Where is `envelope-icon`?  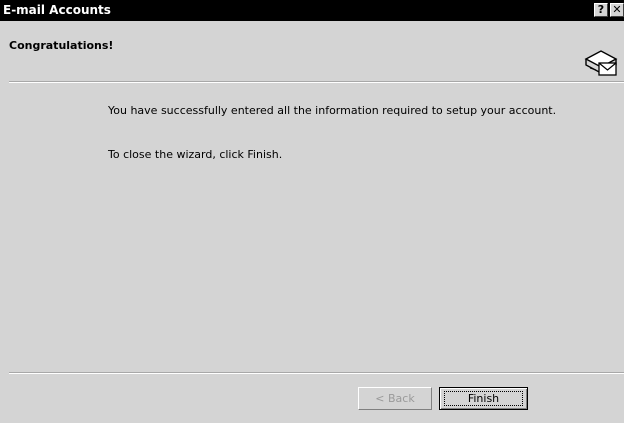
envelope-icon is located at coordinates (601, 63).